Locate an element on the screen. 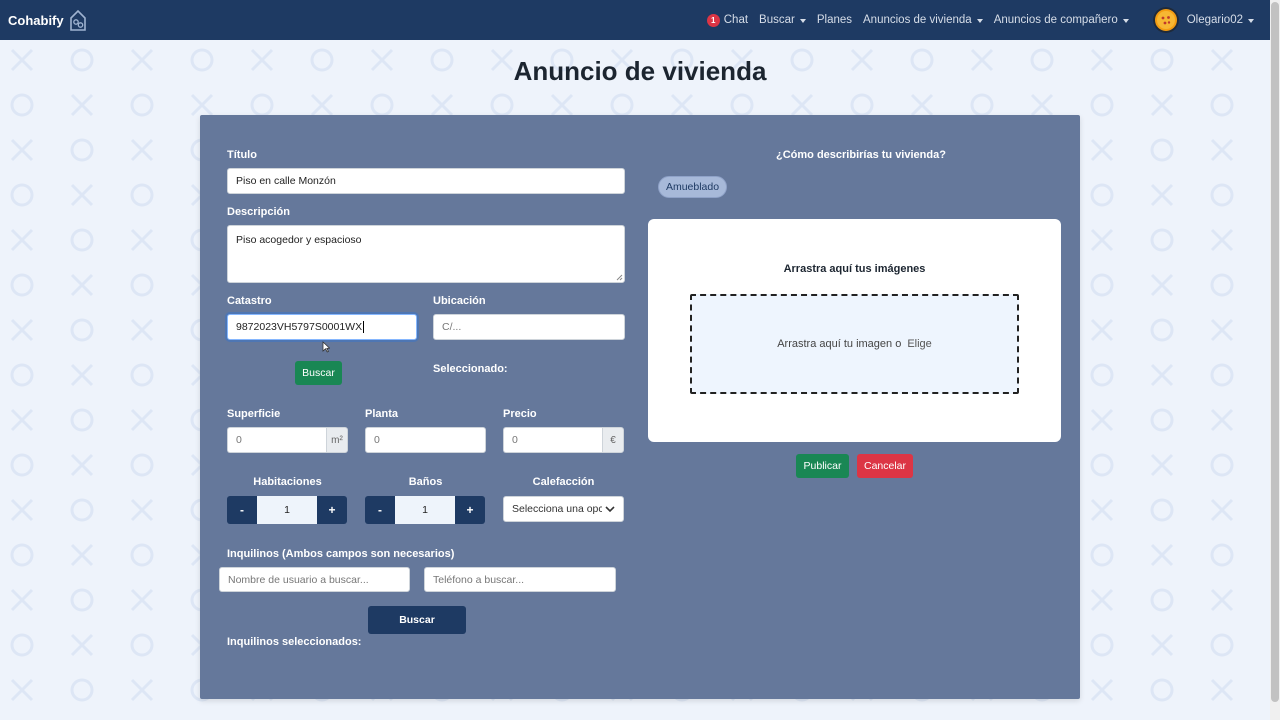  nav-planes: Planes is located at coordinates (834, 20).